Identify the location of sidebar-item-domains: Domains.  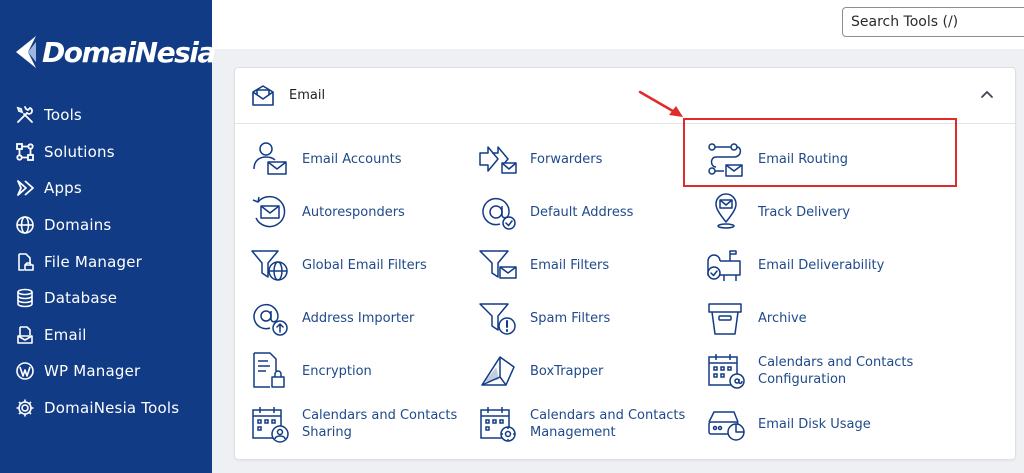
(111, 225).